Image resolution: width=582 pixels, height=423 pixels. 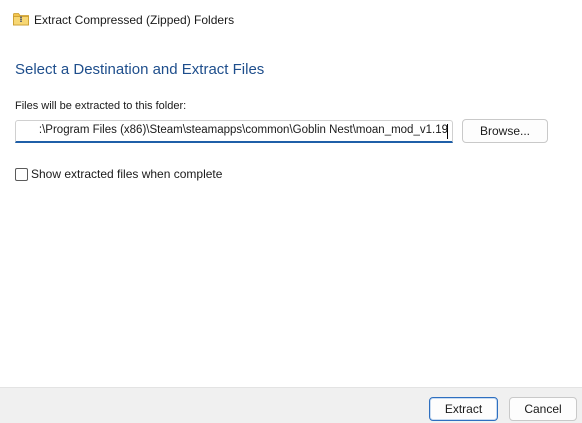 I want to click on zipped-folder-icon, so click(x=21, y=19).